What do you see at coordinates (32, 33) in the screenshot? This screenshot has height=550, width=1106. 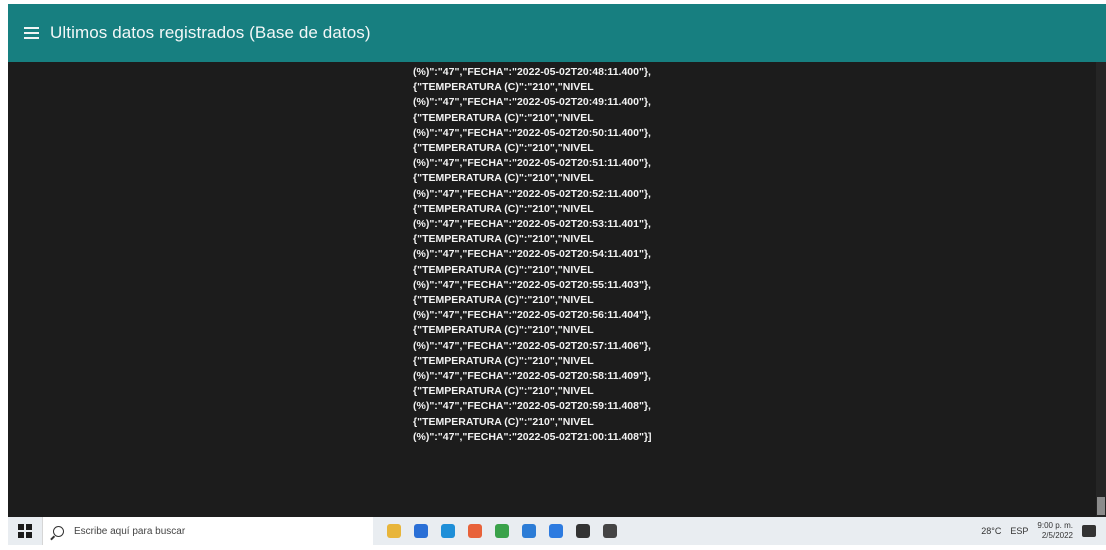 I see `hamburger-menu-icon` at bounding box center [32, 33].